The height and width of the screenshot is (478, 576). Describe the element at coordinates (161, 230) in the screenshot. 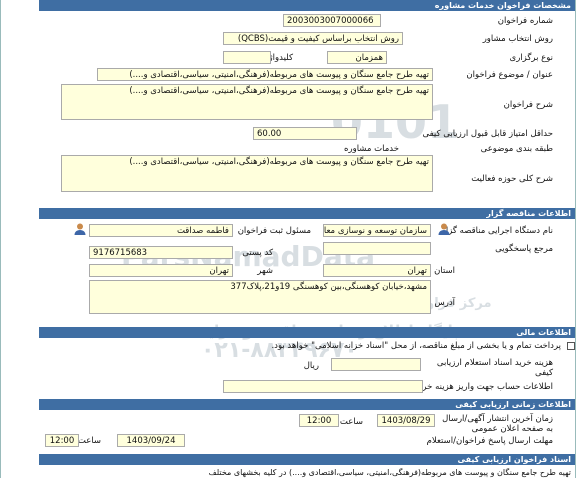

I see `responsible-field: فاطمه صداقت` at that location.